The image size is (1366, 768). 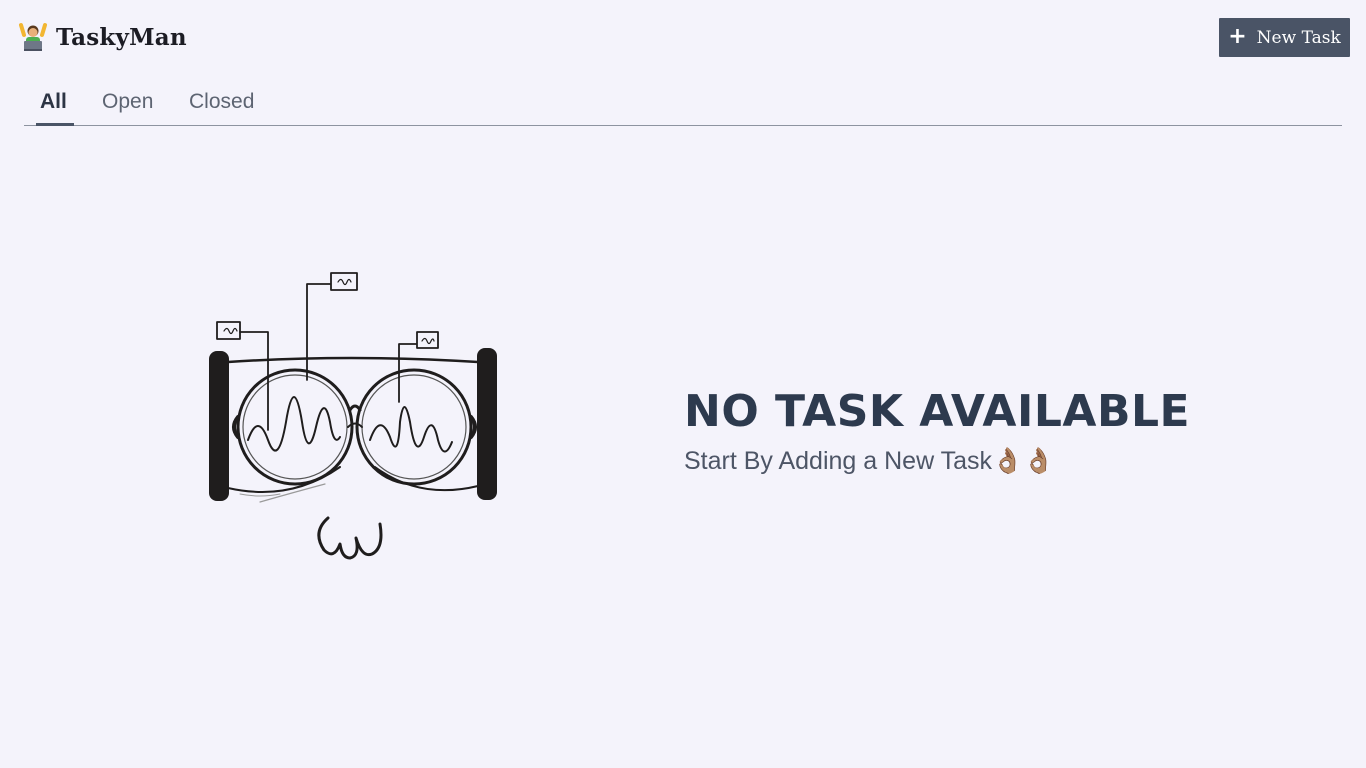 I want to click on tab-all: All, so click(x=53, y=102).